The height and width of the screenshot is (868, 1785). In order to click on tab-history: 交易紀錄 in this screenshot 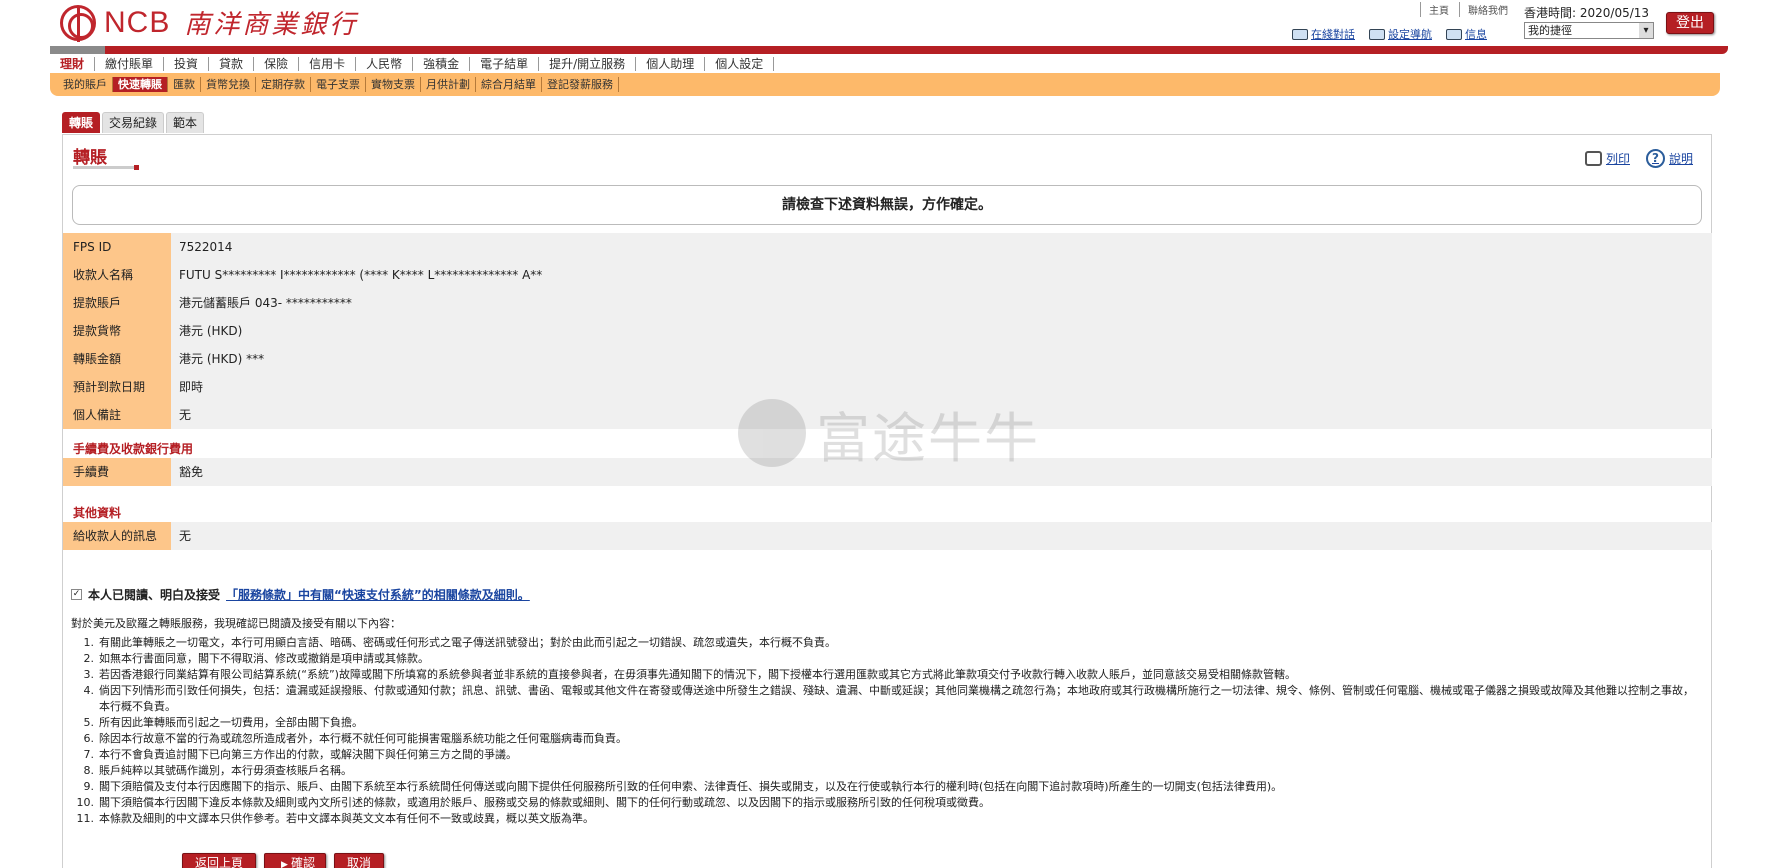, I will do `click(133, 122)`.